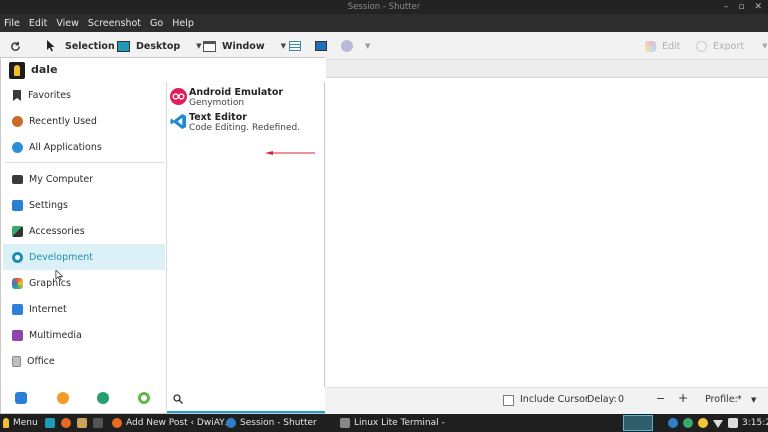 This screenshot has width=768, height=432. I want to click on lock-screen-icon, so click(63, 398).